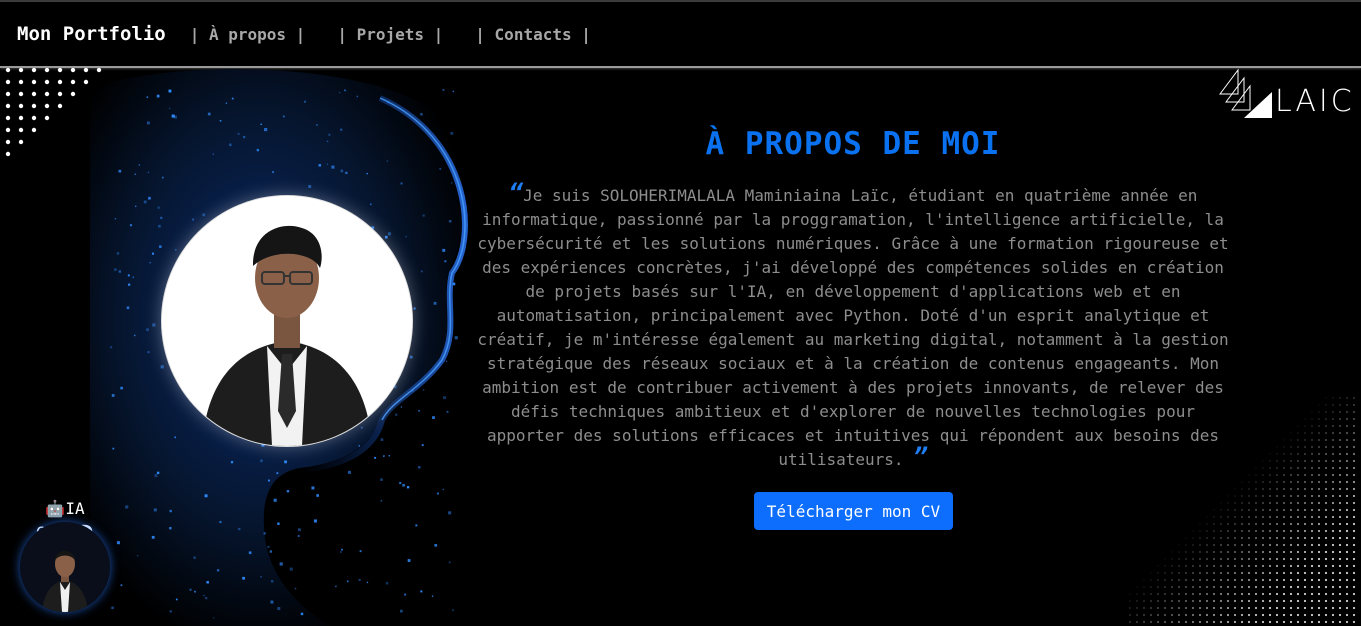 The height and width of the screenshot is (626, 1361). I want to click on nav-contacts-link: | Contacts |, so click(533, 34).